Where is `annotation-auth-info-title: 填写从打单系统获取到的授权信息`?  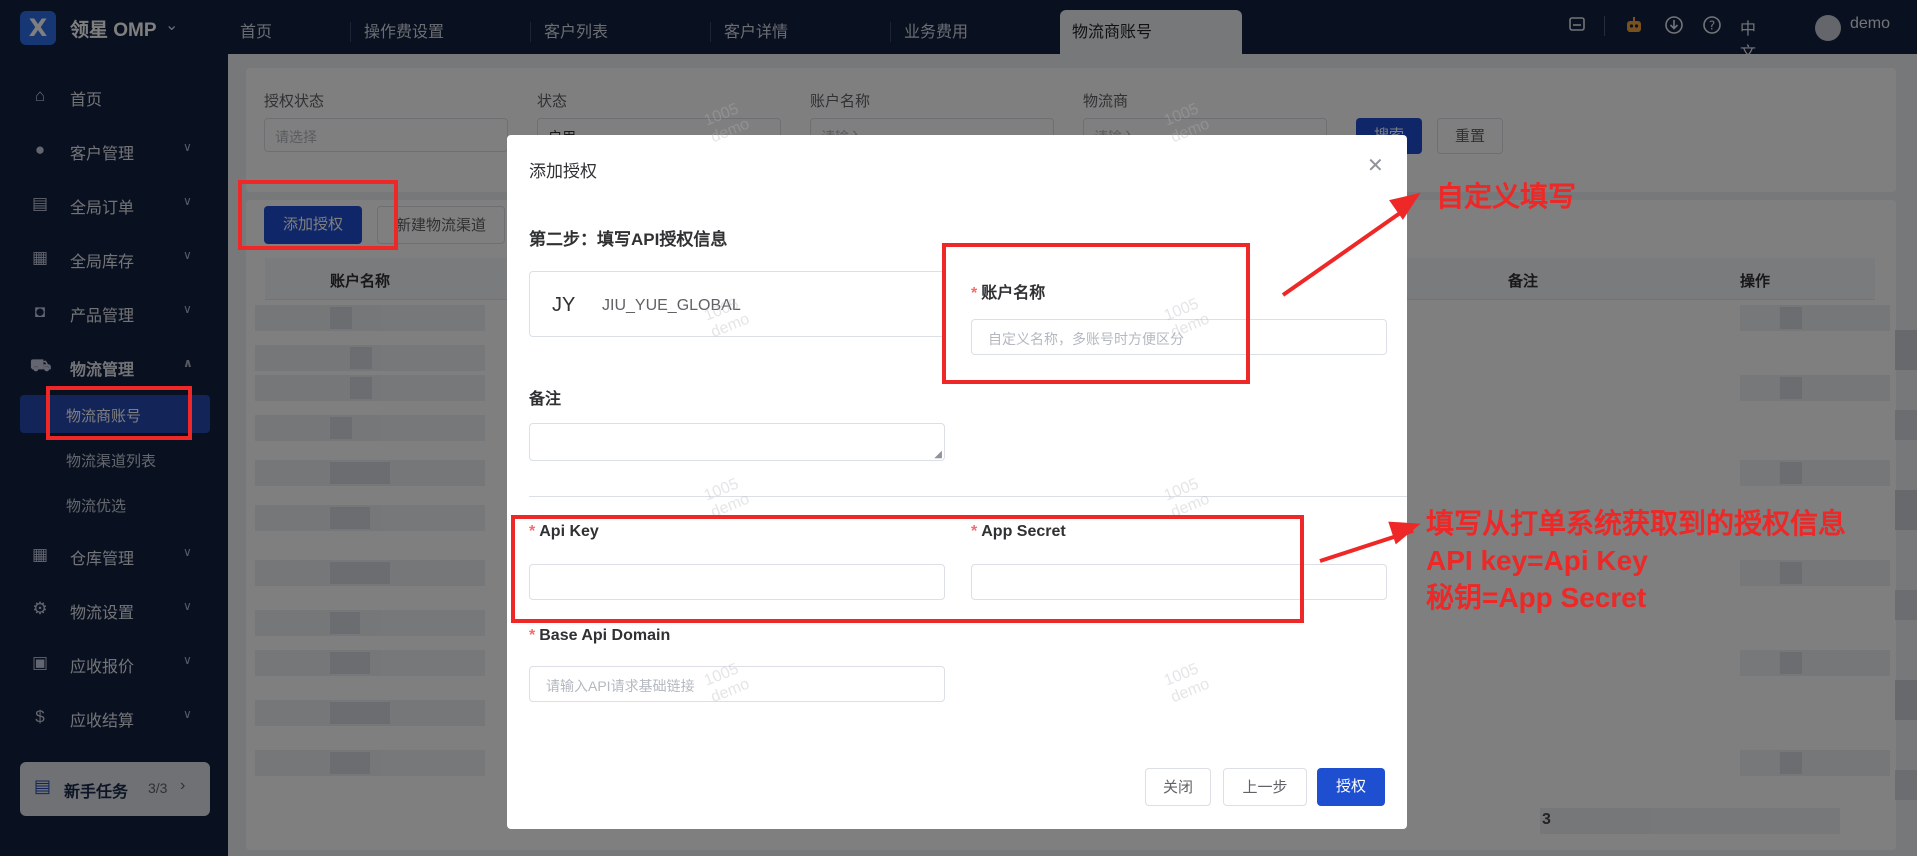 annotation-auth-info-title: 填写从打单系统获取到的授权信息 is located at coordinates (1636, 523).